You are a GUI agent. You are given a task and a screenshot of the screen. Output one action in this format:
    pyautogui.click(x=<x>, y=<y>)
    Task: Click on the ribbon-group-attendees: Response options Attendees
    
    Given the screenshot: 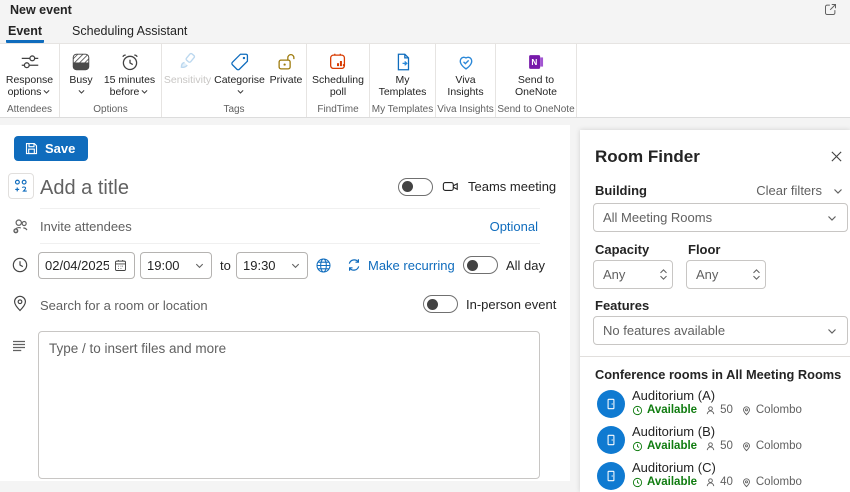 What is the action you would take?
    pyautogui.click(x=30, y=80)
    